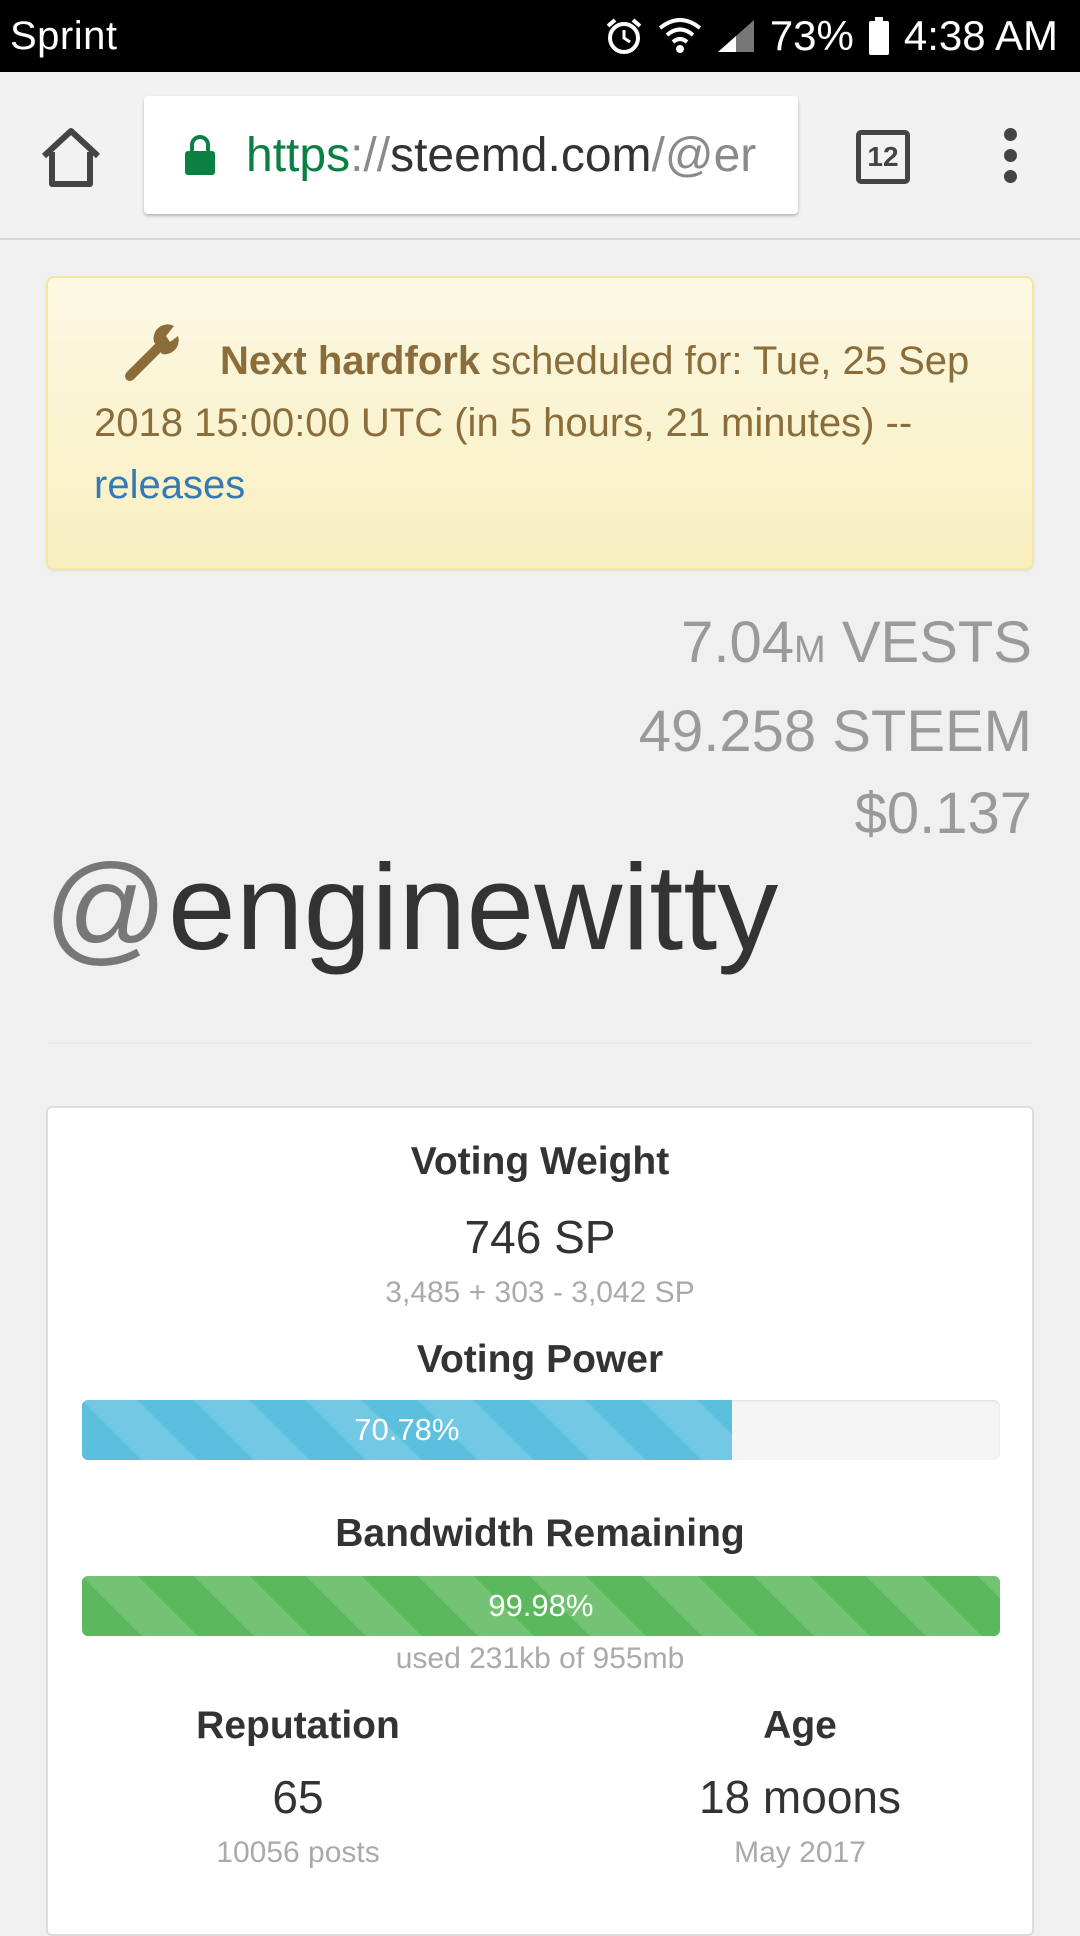  Describe the element at coordinates (540, 1043) in the screenshot. I see `divider` at that location.